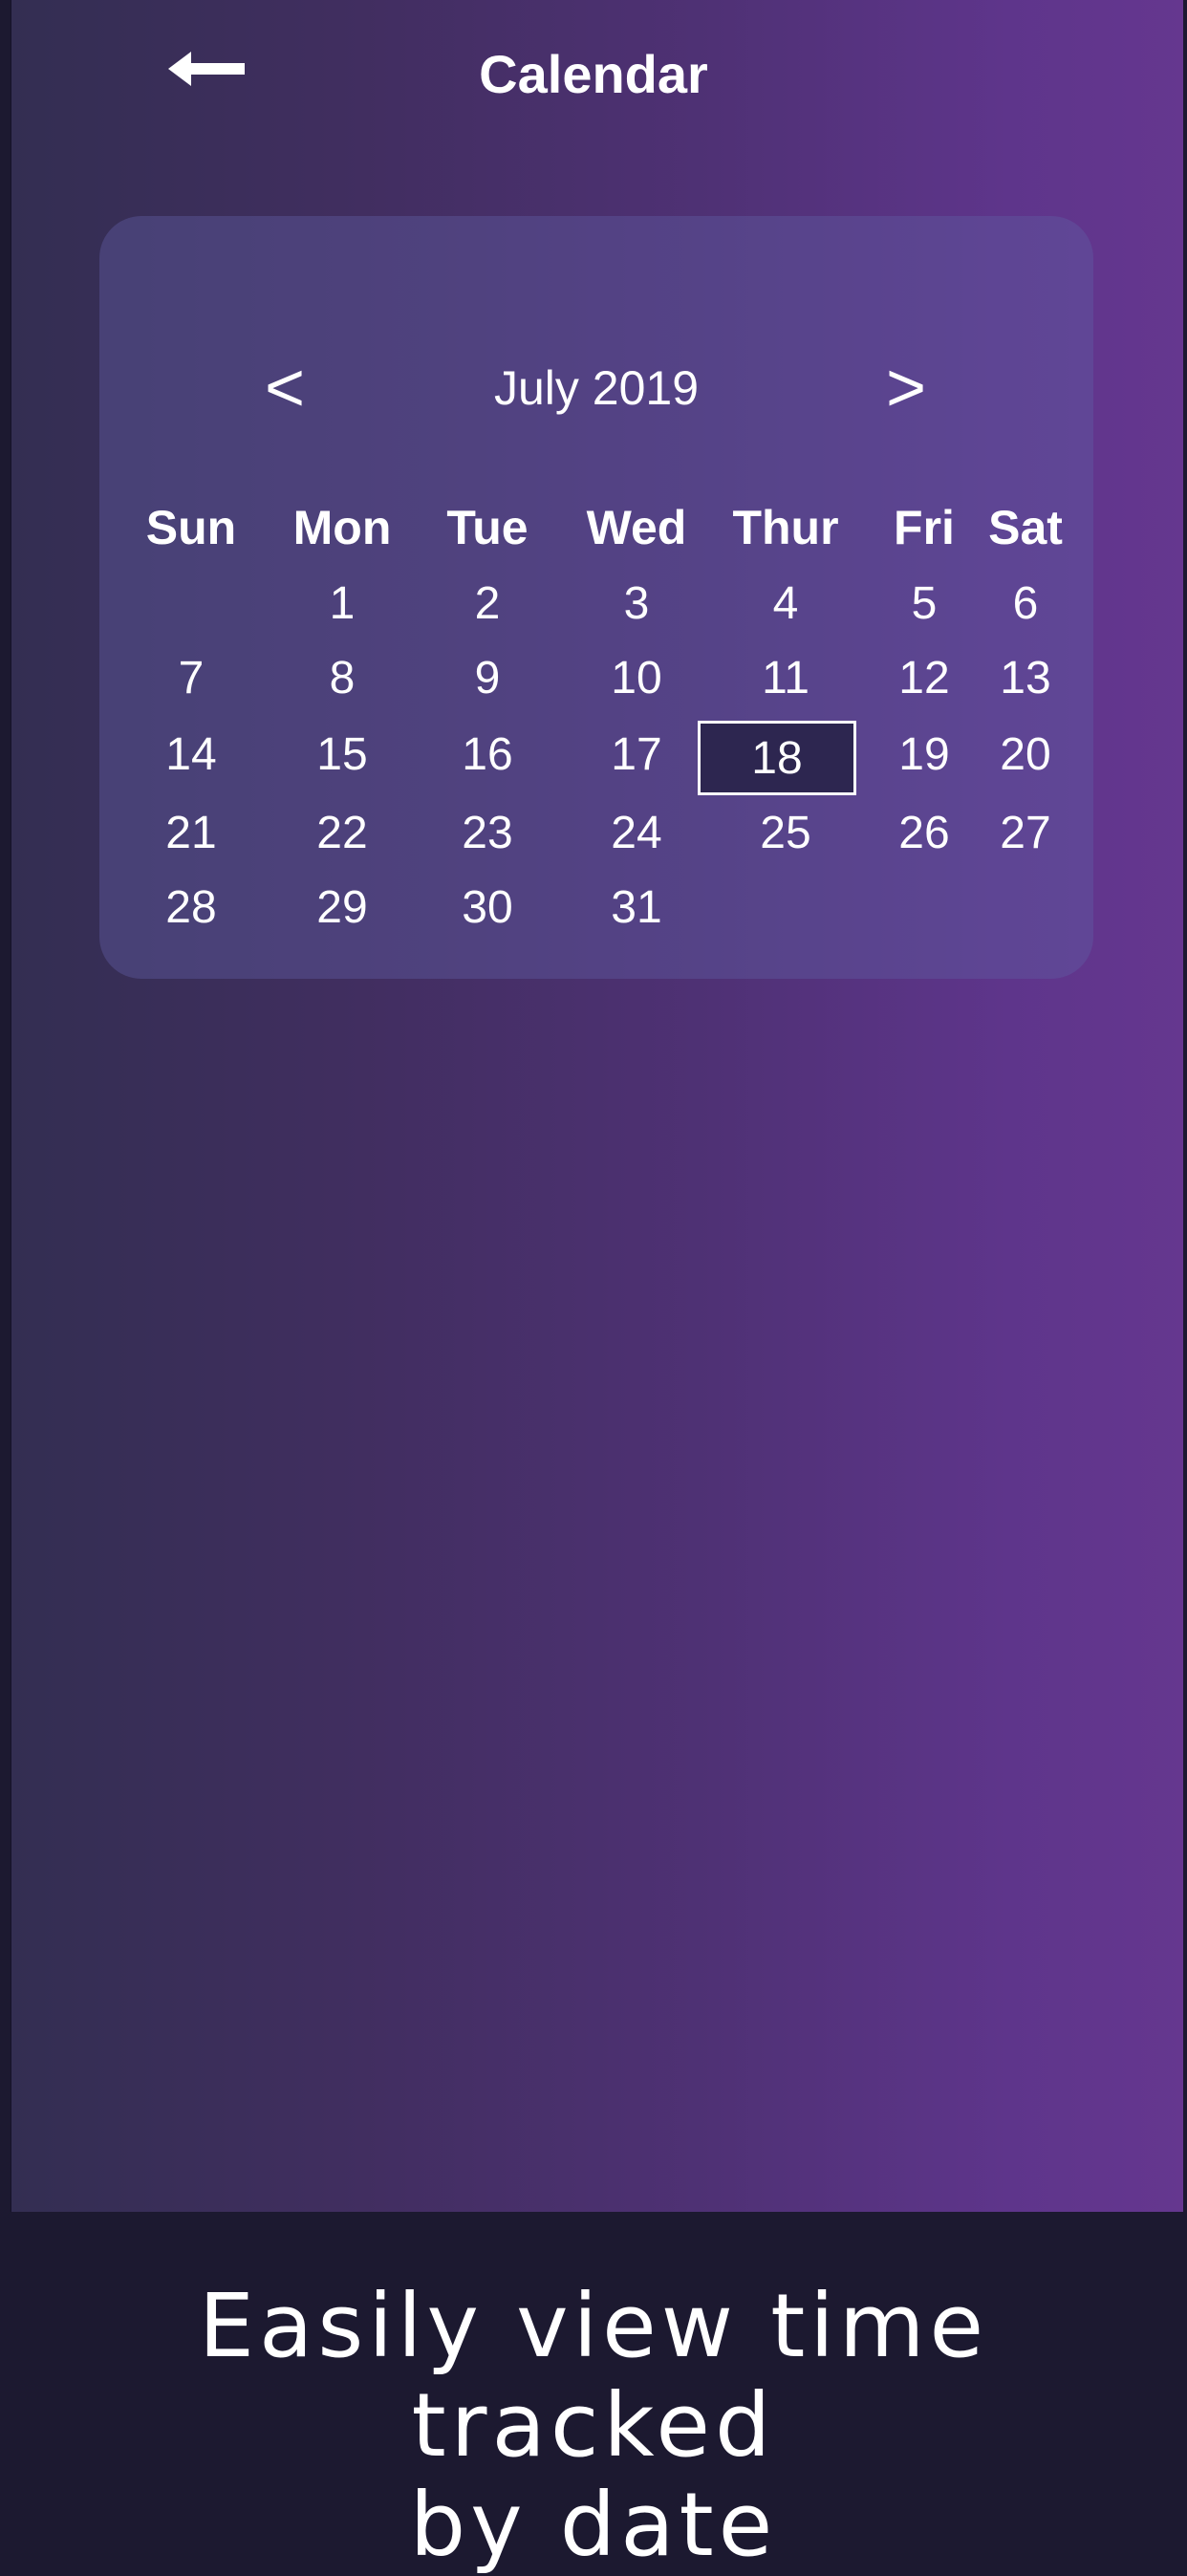 This screenshot has height=2576, width=1187. What do you see at coordinates (786, 604) in the screenshot?
I see `calendar-day: 4` at bounding box center [786, 604].